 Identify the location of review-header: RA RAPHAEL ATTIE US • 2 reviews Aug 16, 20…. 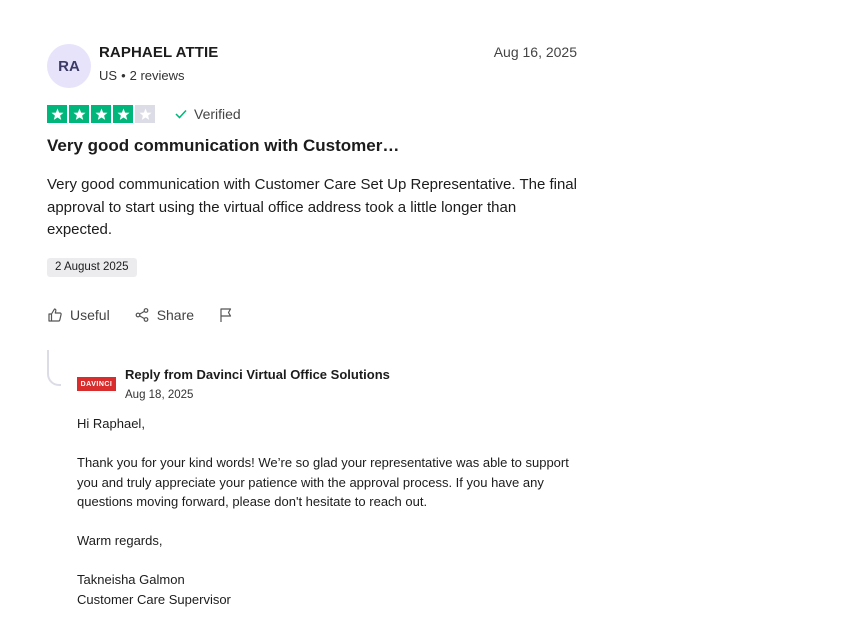
(312, 65).